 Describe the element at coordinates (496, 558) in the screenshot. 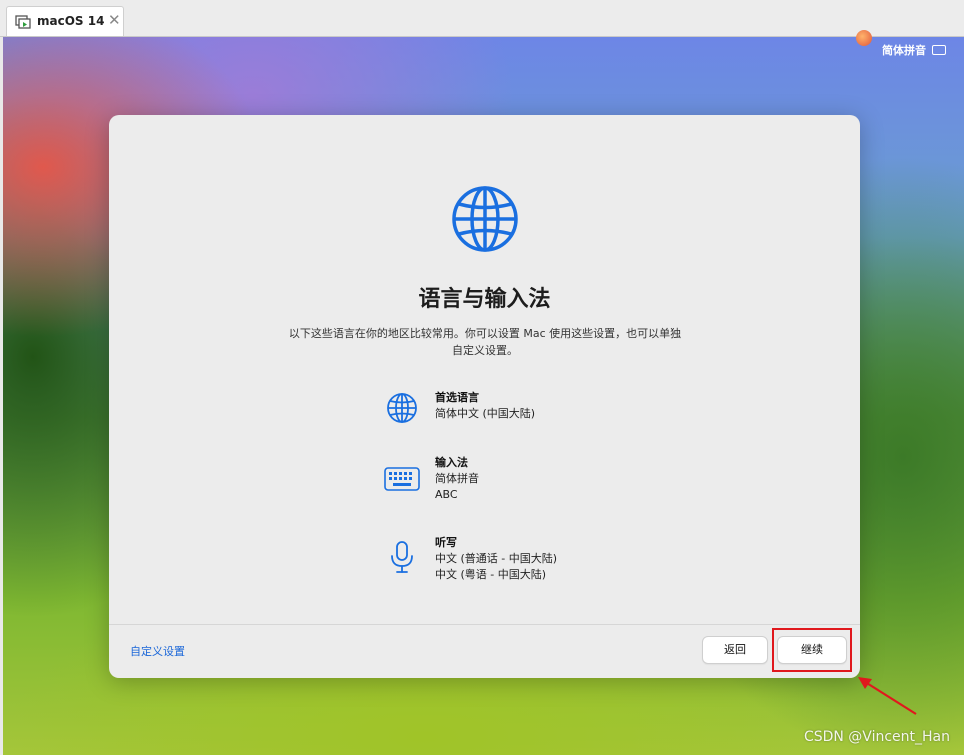

I see `dictation-value-1: 中文 (普通话 - 中国大陆)` at that location.